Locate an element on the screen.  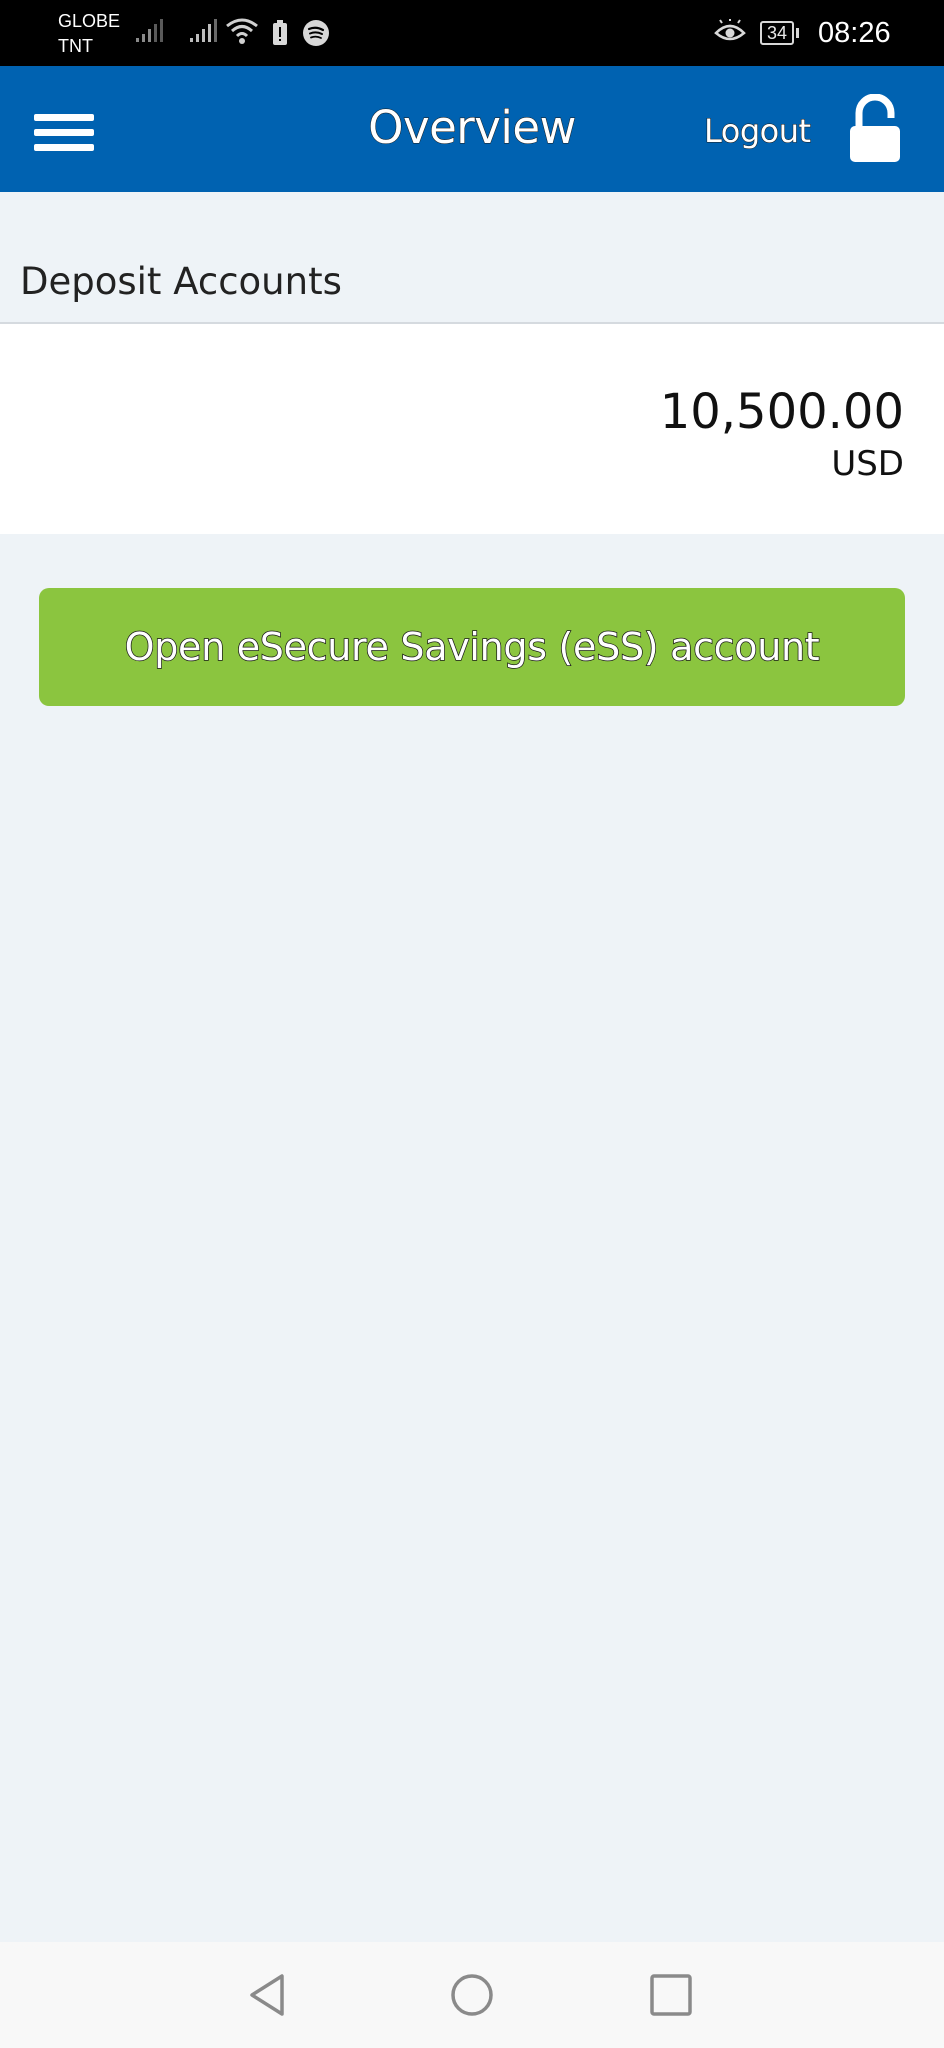
account-card: 10,500.00 USD is located at coordinates (472, 429).